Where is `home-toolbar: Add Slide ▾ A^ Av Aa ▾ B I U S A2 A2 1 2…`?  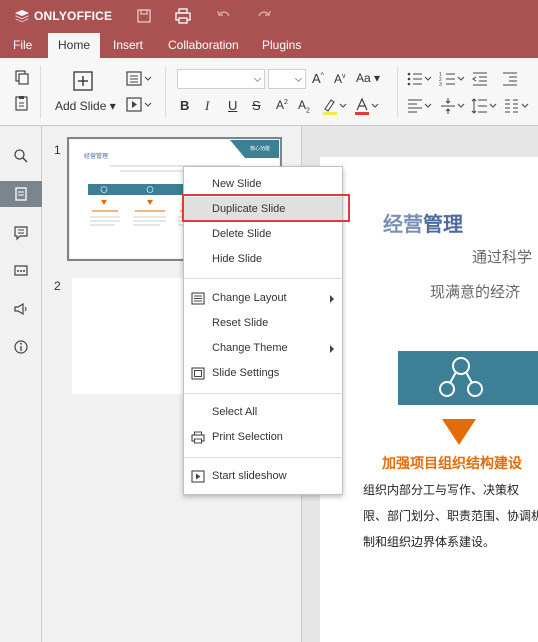
home-toolbar: Add Slide ▾ A^ Av Aa ▾ B I U S A2 A2 1 2… is located at coordinates (269, 92).